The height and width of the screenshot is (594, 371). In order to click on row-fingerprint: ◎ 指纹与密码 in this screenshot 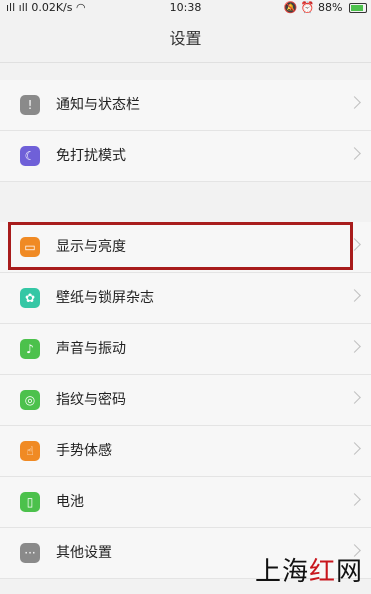, I will do `click(185, 400)`.